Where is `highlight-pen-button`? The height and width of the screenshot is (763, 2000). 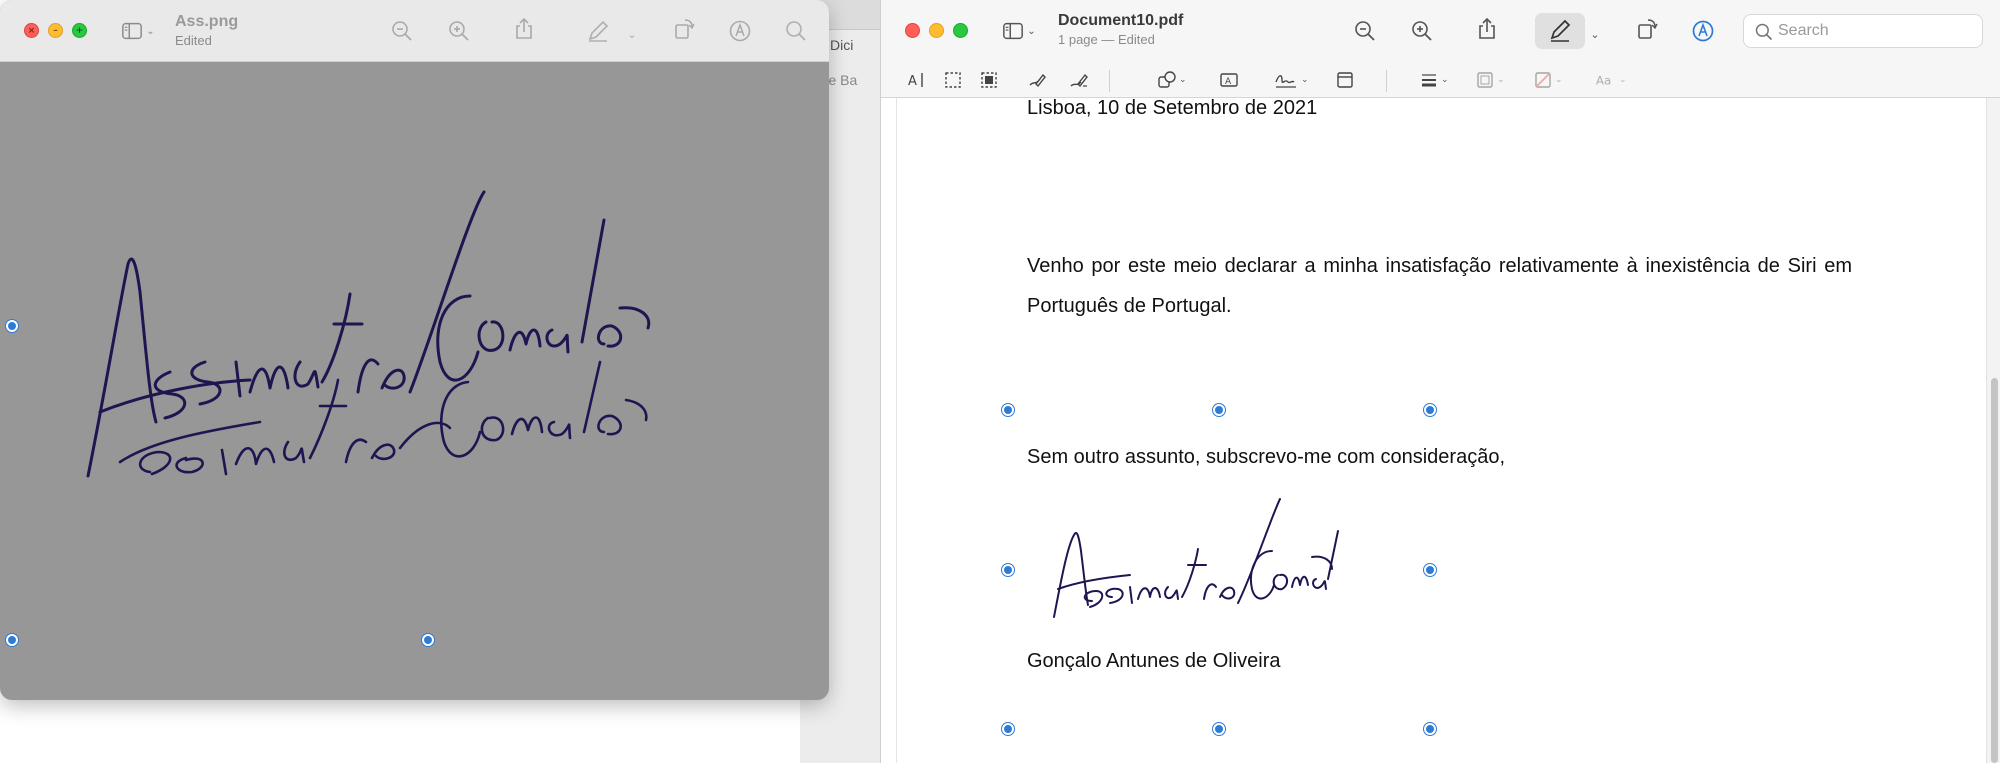 highlight-pen-button is located at coordinates (1560, 31).